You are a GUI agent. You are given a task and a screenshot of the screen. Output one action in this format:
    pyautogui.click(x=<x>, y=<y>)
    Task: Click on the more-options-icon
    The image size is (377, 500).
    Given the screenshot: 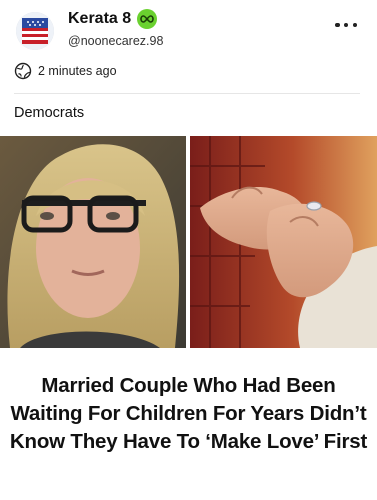 What is the action you would take?
    pyautogui.click(x=346, y=25)
    